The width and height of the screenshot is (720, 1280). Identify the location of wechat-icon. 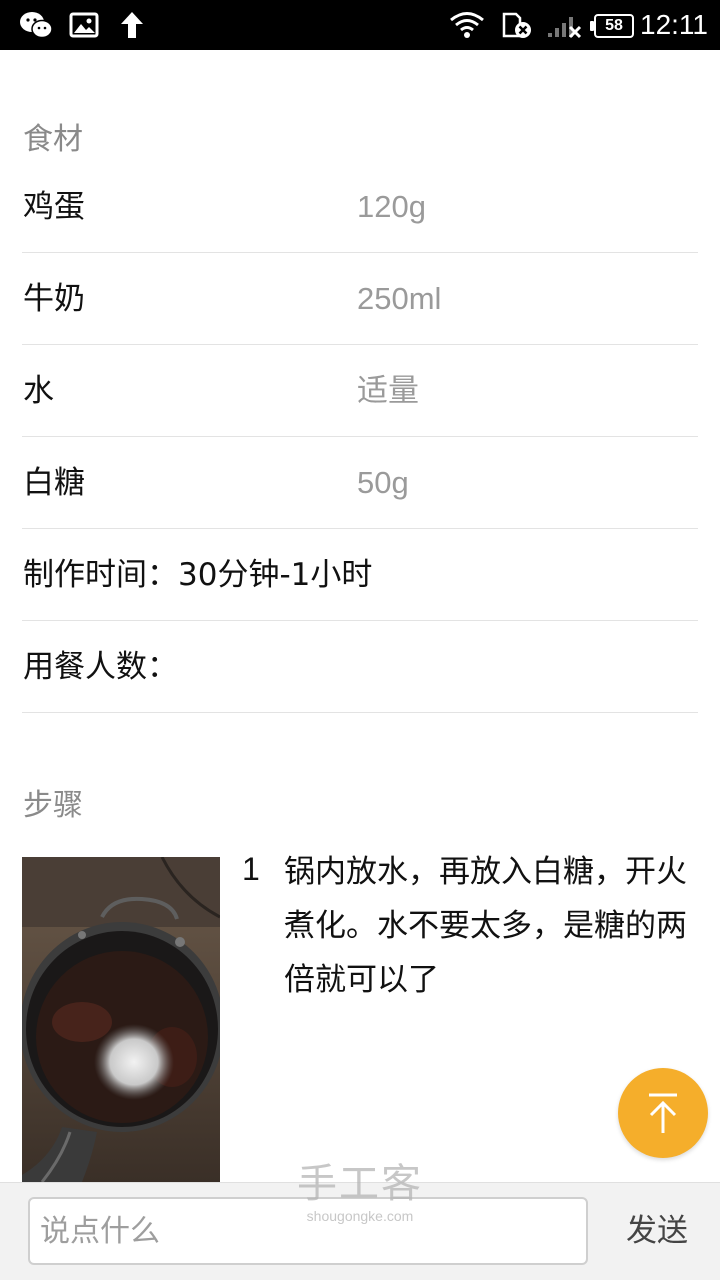
(36, 25).